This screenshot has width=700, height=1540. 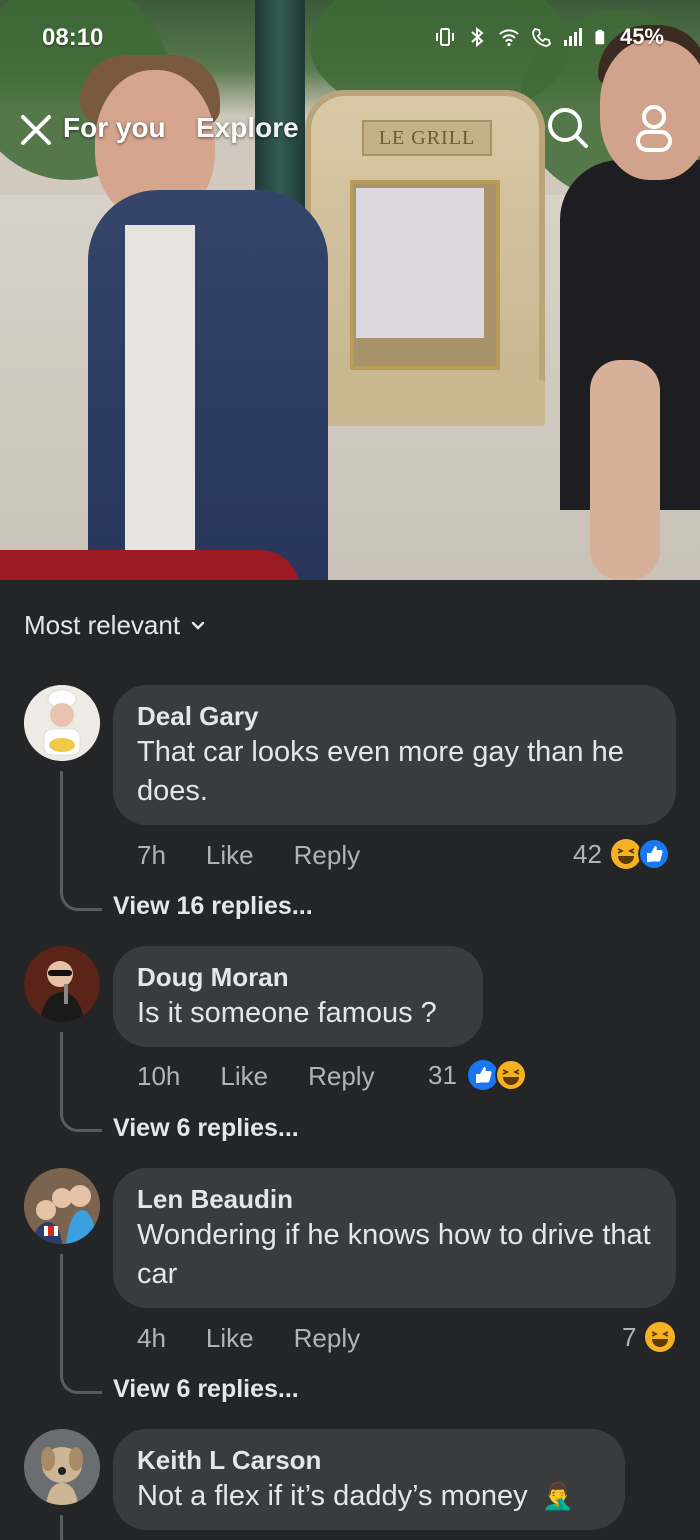 What do you see at coordinates (247, 128) in the screenshot?
I see `tab-explore: Explore` at bounding box center [247, 128].